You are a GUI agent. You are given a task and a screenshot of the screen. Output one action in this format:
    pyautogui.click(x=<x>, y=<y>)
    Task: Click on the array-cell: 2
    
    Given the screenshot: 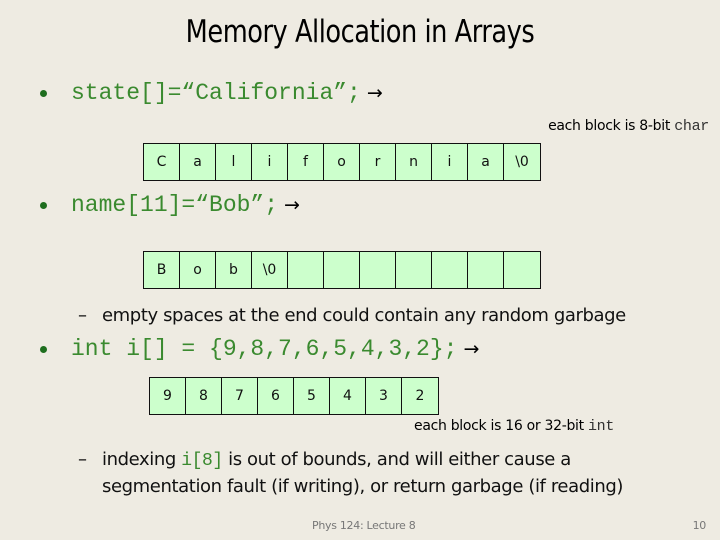 What is the action you would take?
    pyautogui.click(x=420, y=396)
    